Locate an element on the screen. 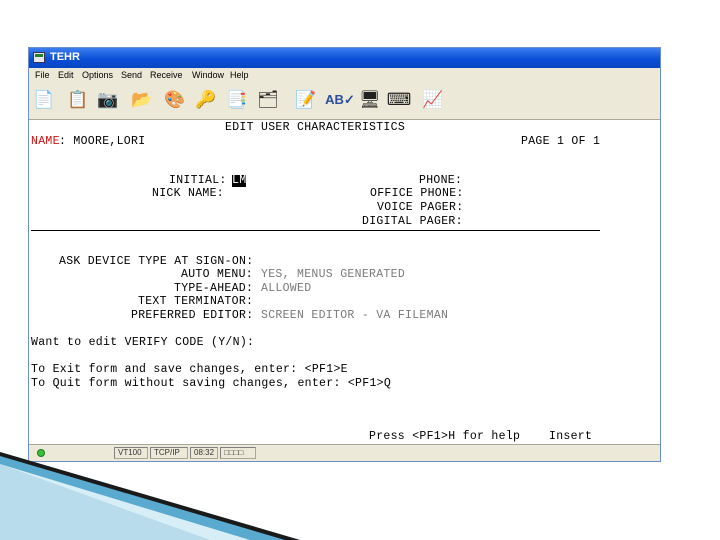 This screenshot has width=720, height=540. notes-icon: 📝 is located at coordinates (306, 100).